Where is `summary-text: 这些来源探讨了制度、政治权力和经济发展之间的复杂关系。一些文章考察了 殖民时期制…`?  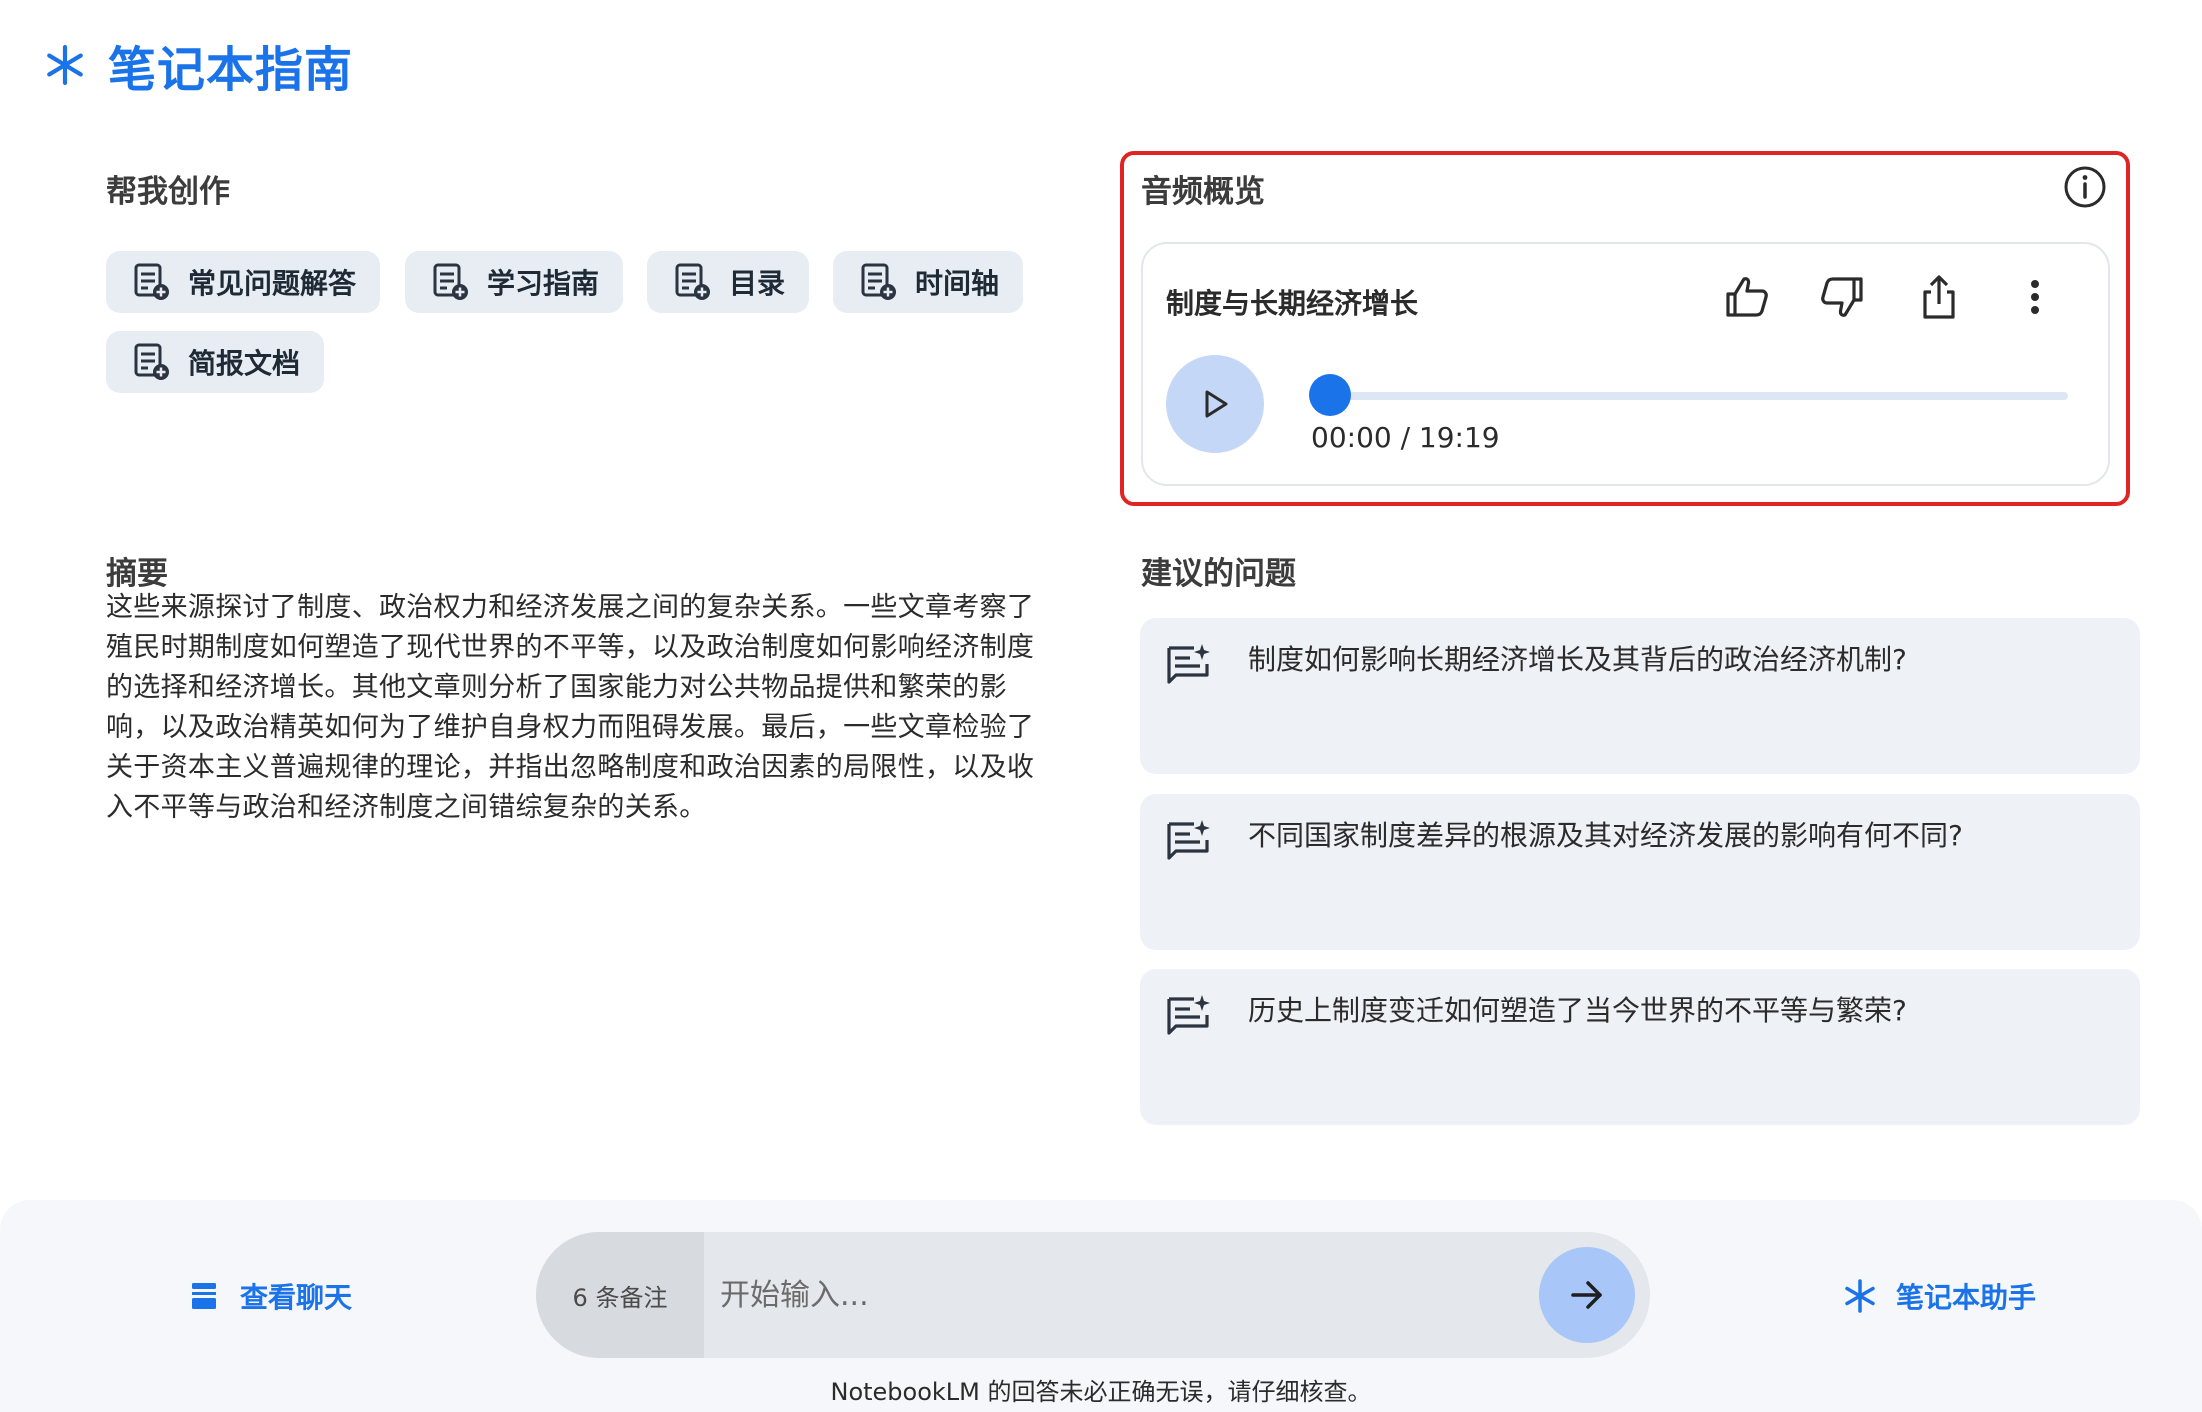
summary-text: 这些来源探讨了制度、政治权力和经济发展之间的复杂关系。一些文章考察了 殖民时期制… is located at coordinates (591, 708).